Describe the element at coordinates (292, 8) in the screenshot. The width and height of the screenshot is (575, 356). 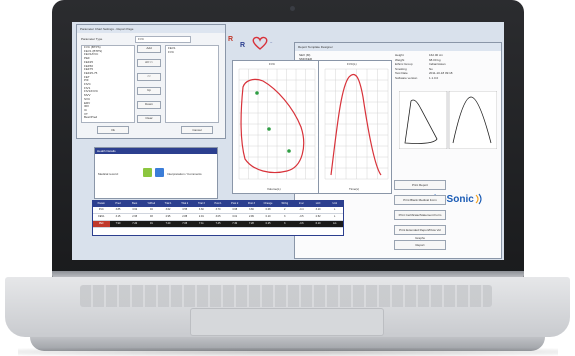
I see `webcam` at that location.